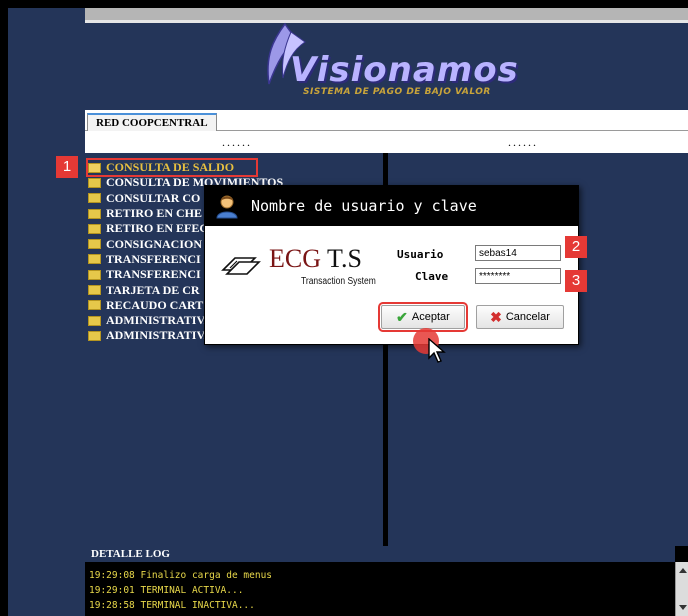  I want to click on check-icon: ✔, so click(402, 316).